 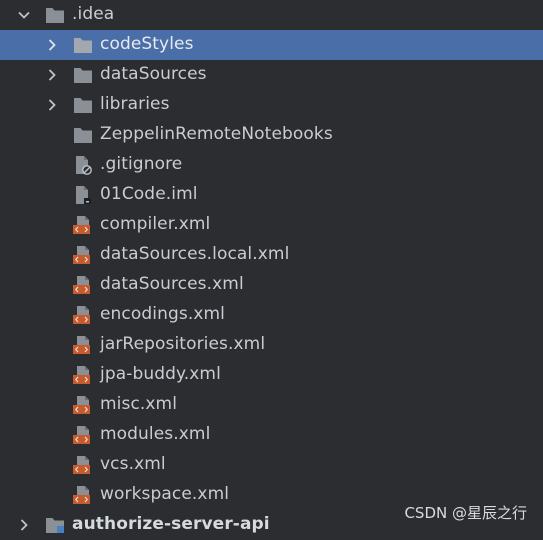 I want to click on tree-item-jarrepositories-xml: jarRepositories.xml, so click(x=271, y=345).